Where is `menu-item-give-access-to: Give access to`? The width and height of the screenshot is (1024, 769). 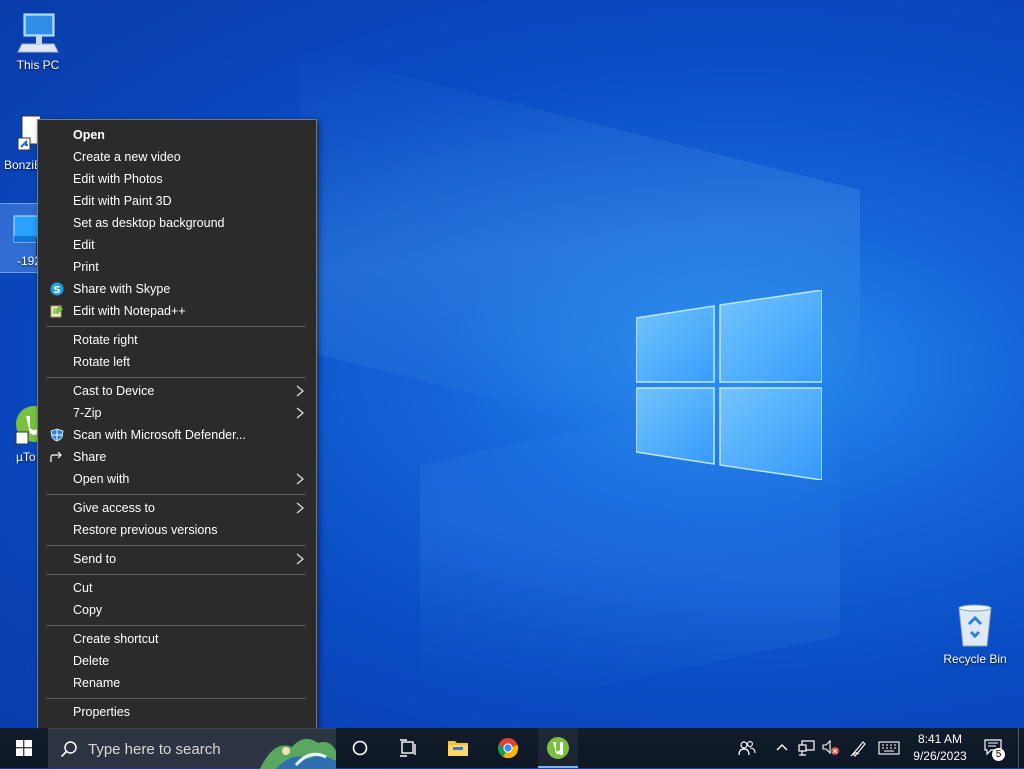 menu-item-give-access-to: Give access to is located at coordinates (177, 508).